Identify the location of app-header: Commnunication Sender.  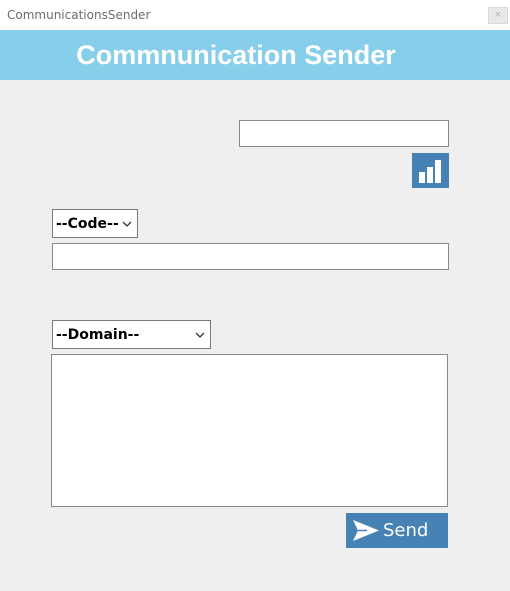
(255, 55).